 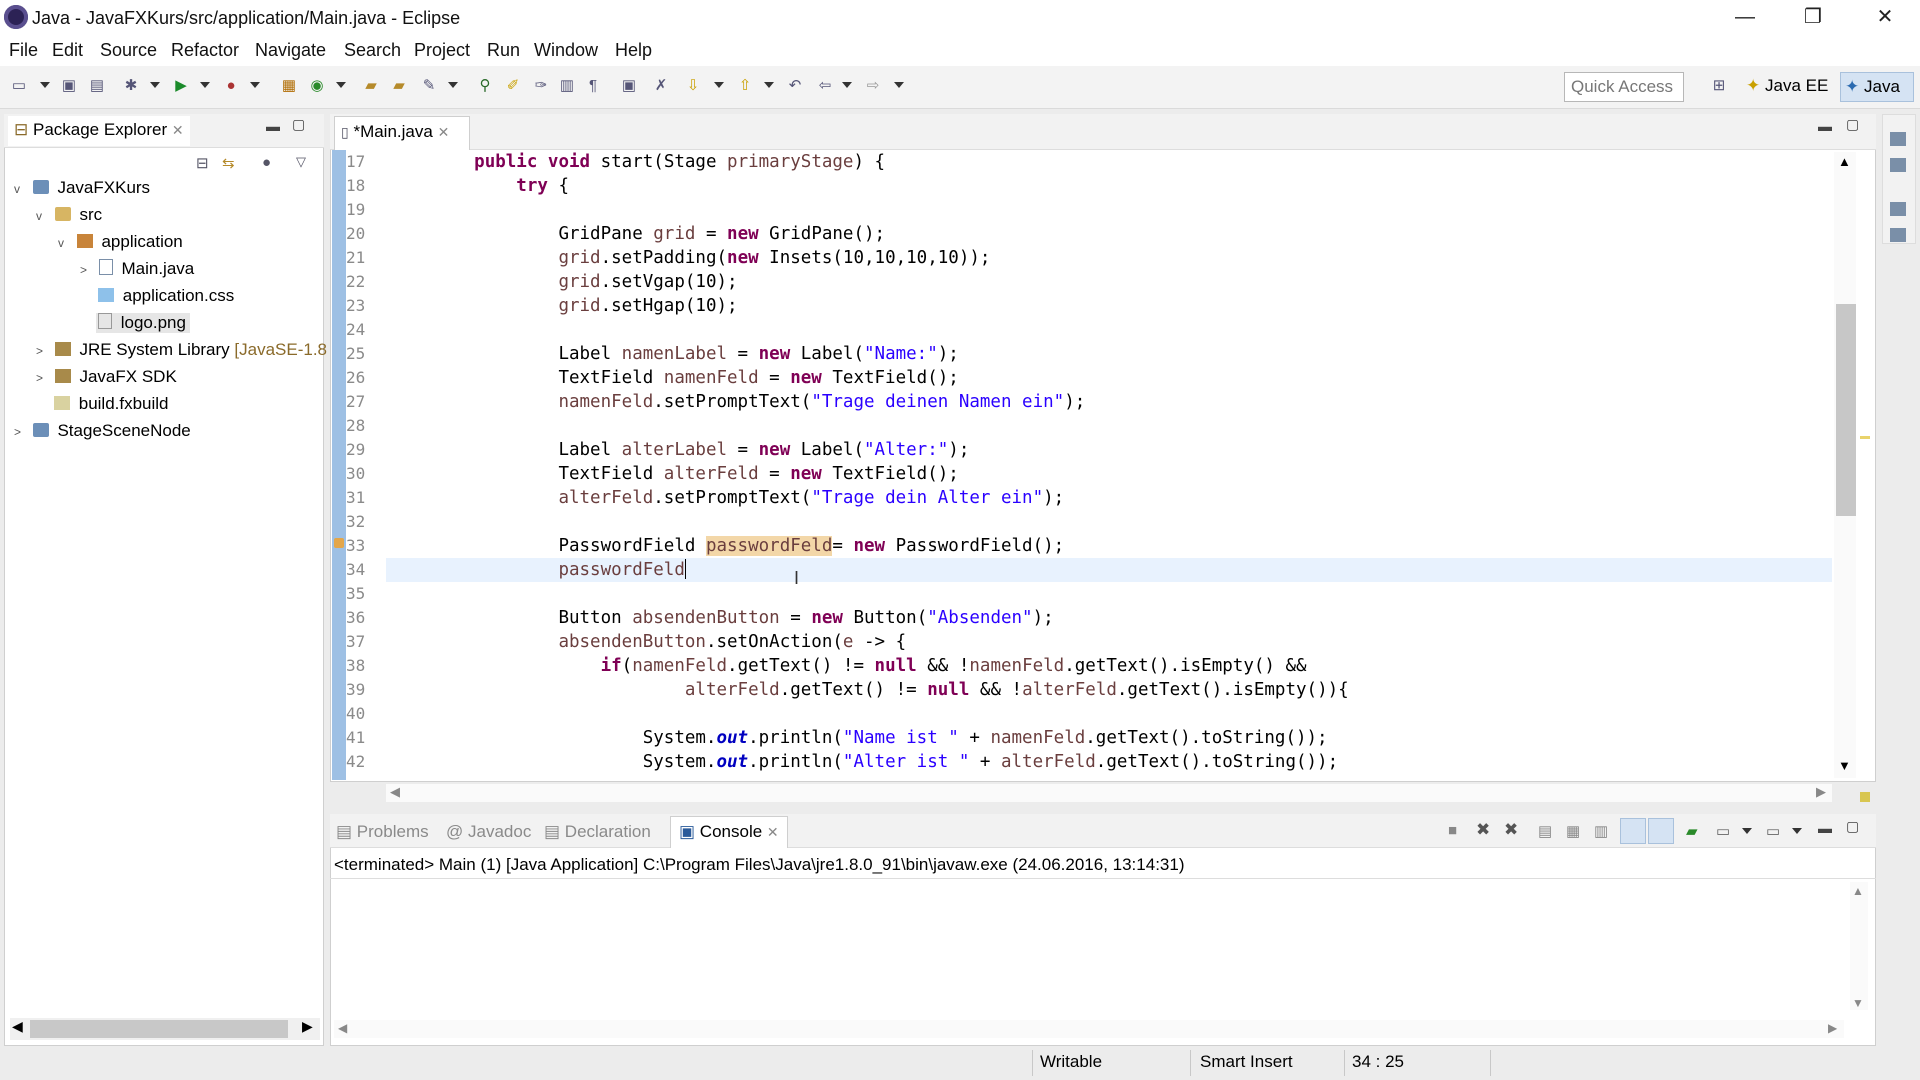 I want to click on collapse-all-icon: ⊟, so click(x=202, y=163).